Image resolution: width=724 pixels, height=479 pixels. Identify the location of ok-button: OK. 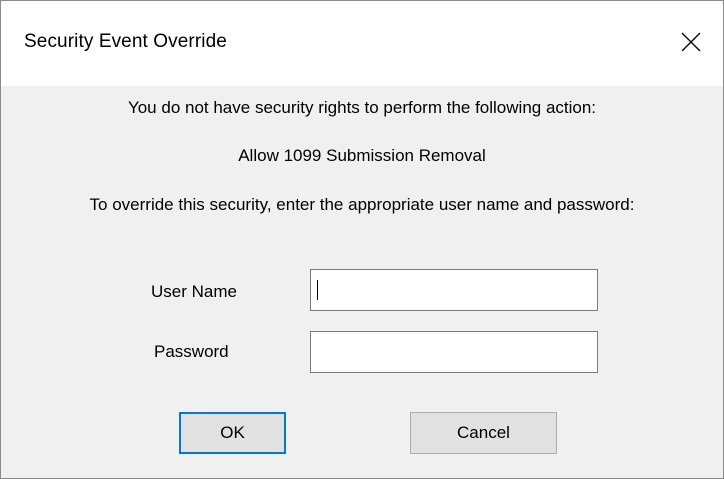
(232, 433).